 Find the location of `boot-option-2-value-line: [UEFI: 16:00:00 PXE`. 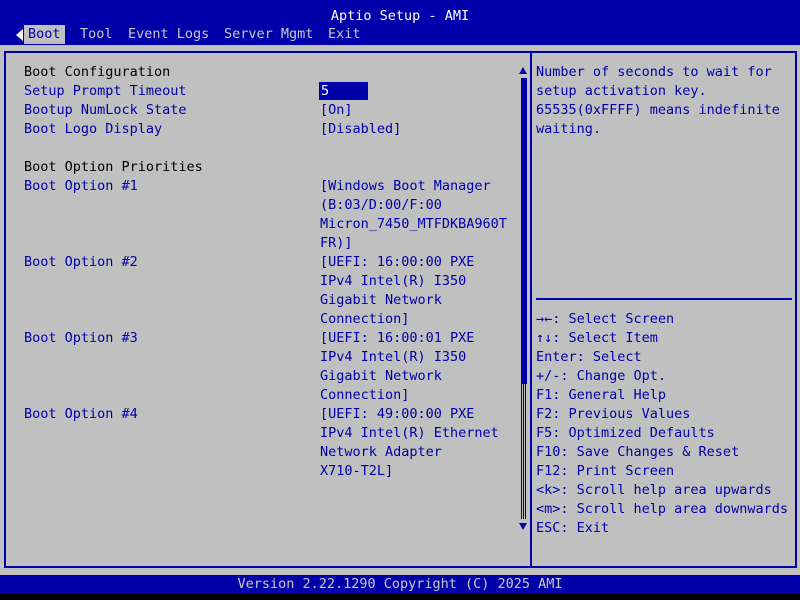

boot-option-2-value-line: [UEFI: 16:00:00 PXE is located at coordinates (397, 262).